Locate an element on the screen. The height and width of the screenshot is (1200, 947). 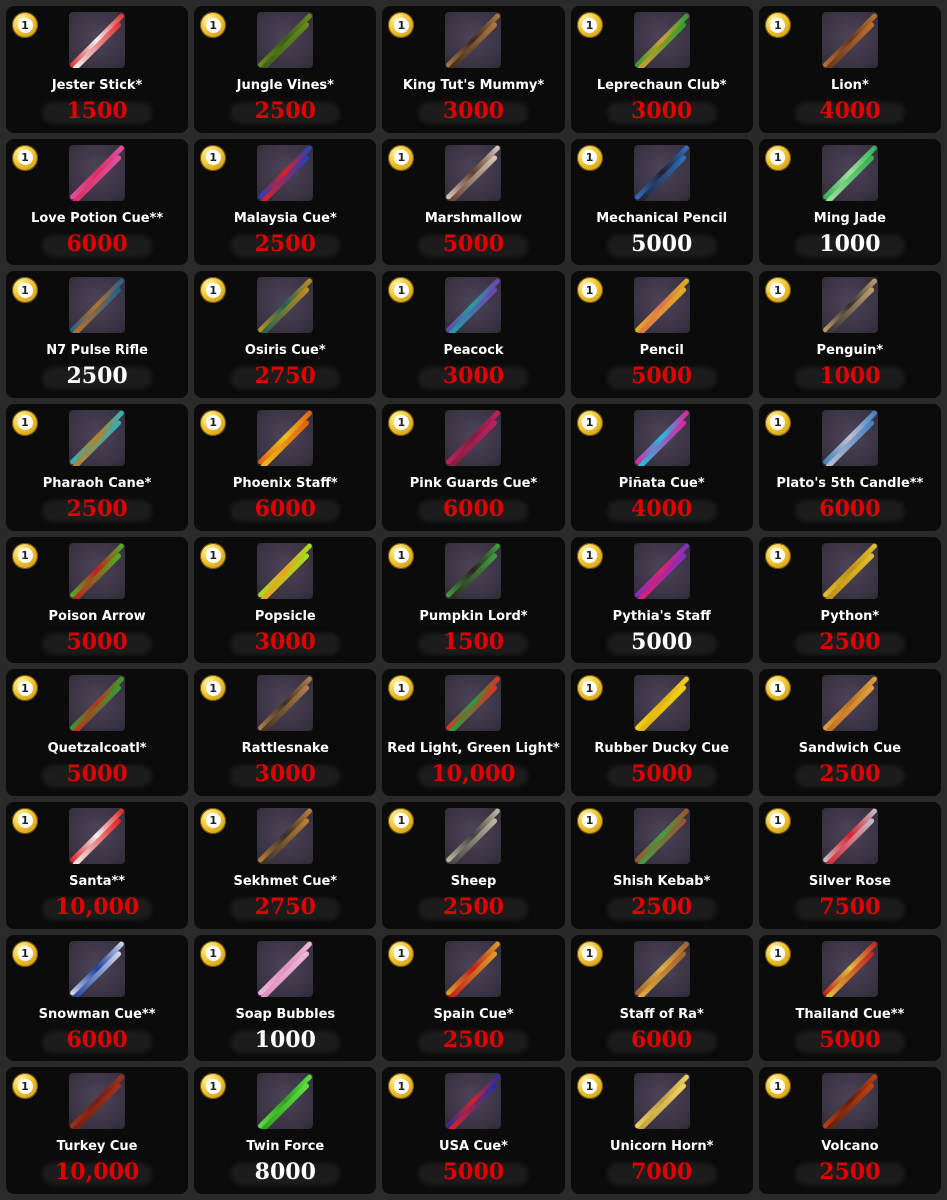
cue-card: 1 Santa** 10,000 is located at coordinates (97, 865).